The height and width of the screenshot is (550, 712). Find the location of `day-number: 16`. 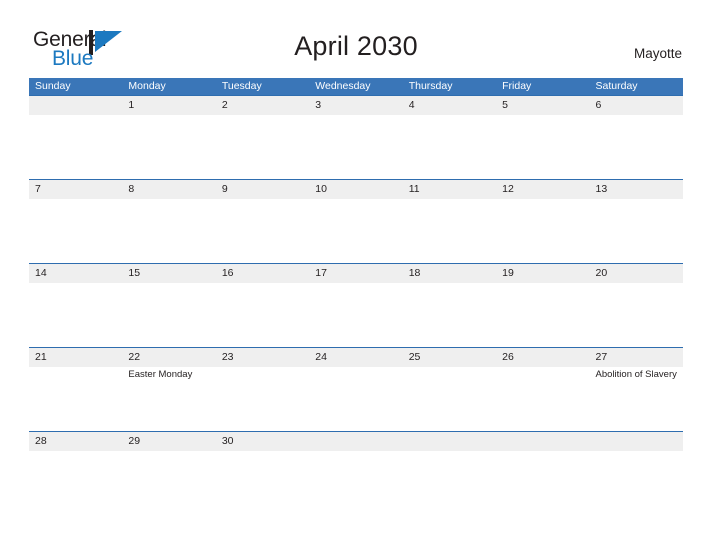

day-number: 16 is located at coordinates (262, 273).